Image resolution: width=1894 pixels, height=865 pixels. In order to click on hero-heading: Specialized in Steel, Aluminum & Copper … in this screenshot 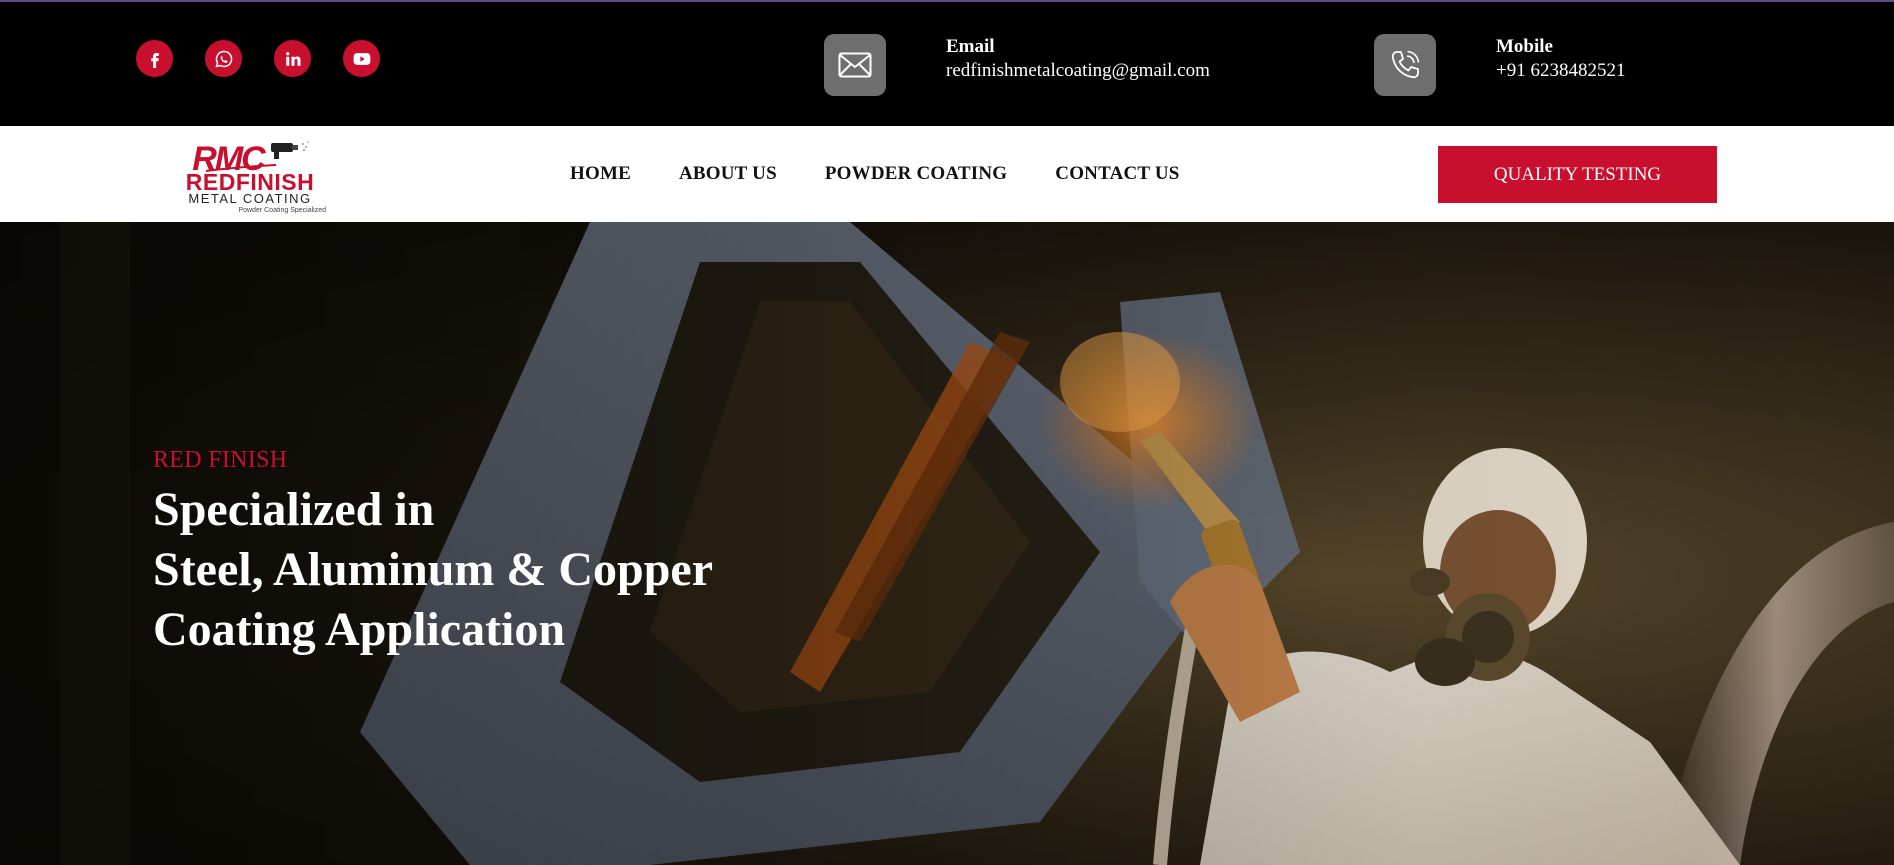, I will do `click(433, 570)`.